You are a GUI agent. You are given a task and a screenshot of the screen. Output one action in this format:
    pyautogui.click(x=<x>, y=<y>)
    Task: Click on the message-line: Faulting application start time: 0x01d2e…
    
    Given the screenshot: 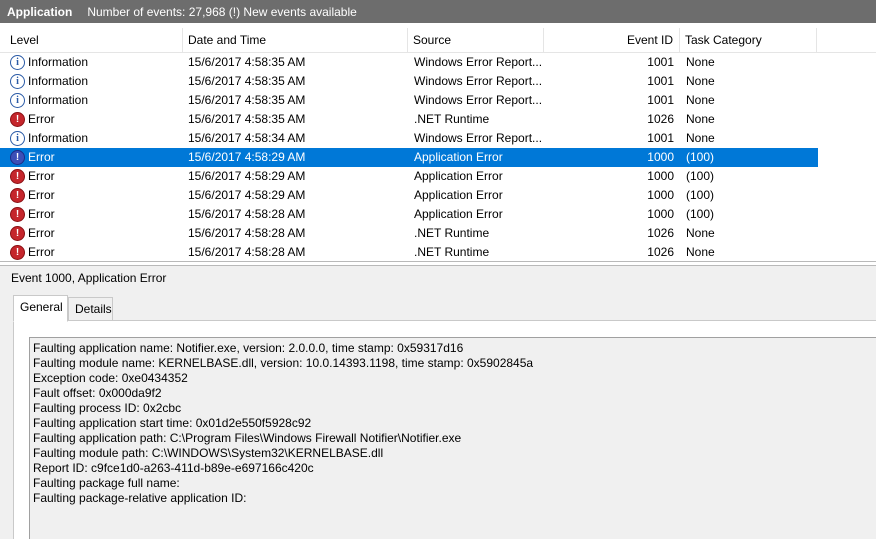 What is the action you would take?
    pyautogui.click(x=172, y=423)
    